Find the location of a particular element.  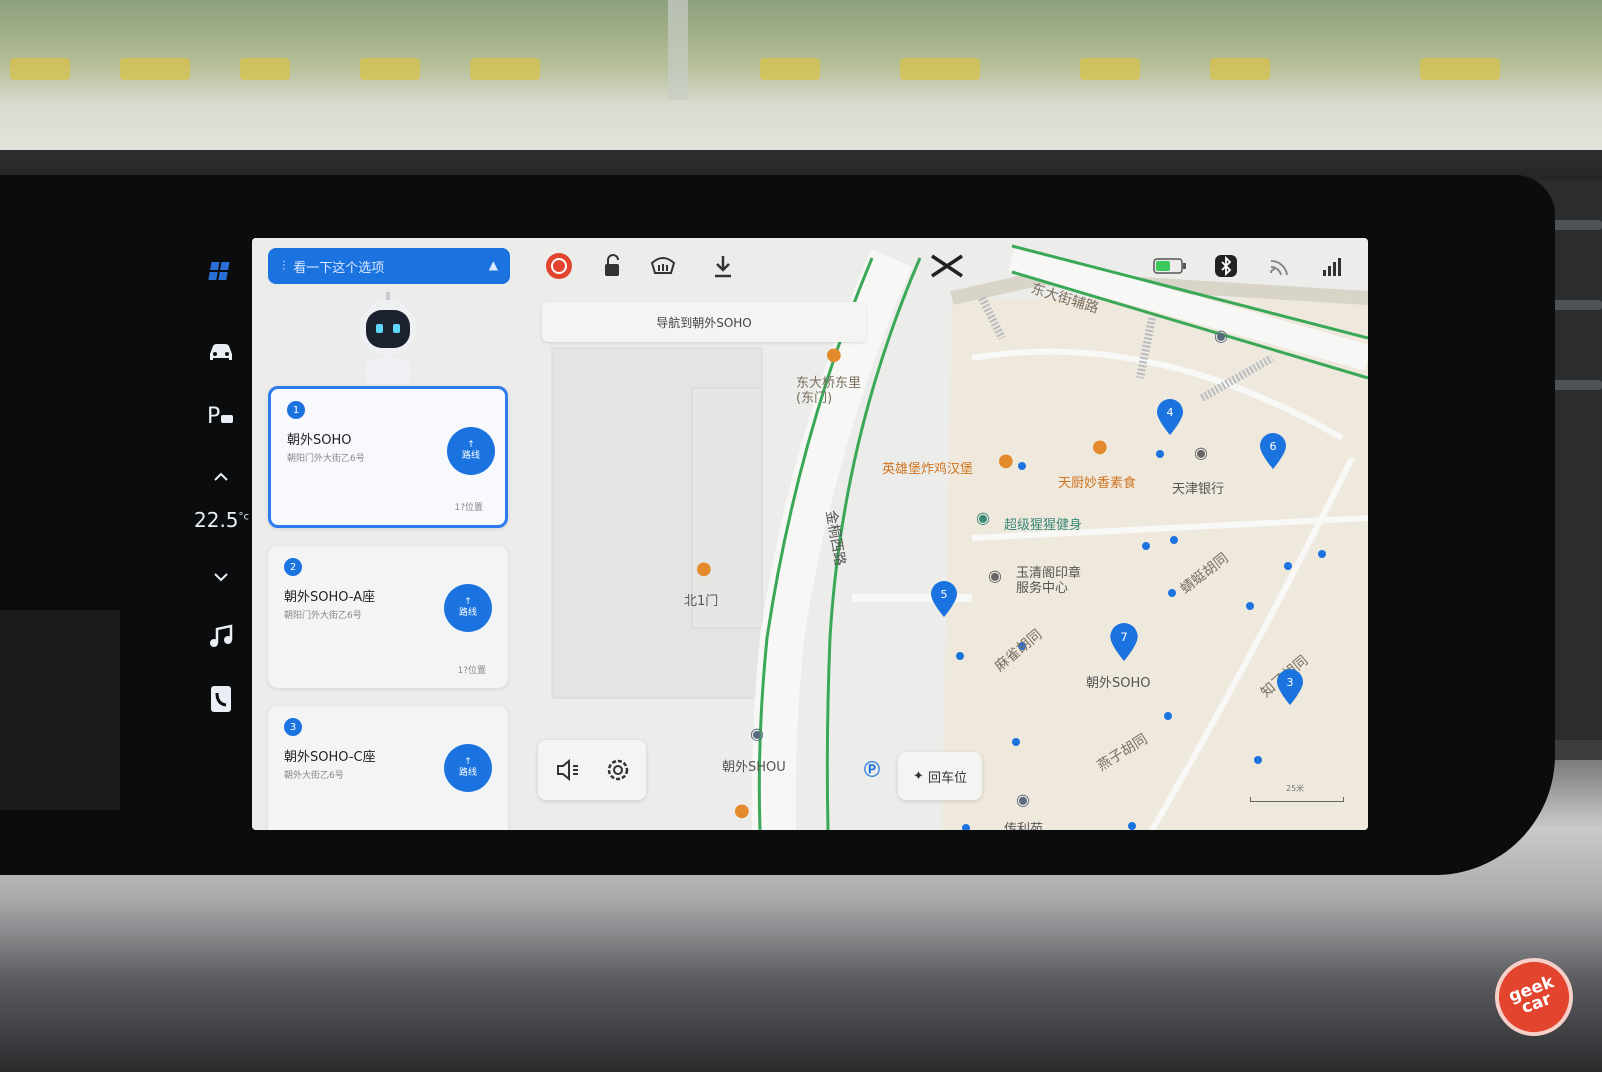

fitness-icon: ◉ is located at coordinates (983, 517).